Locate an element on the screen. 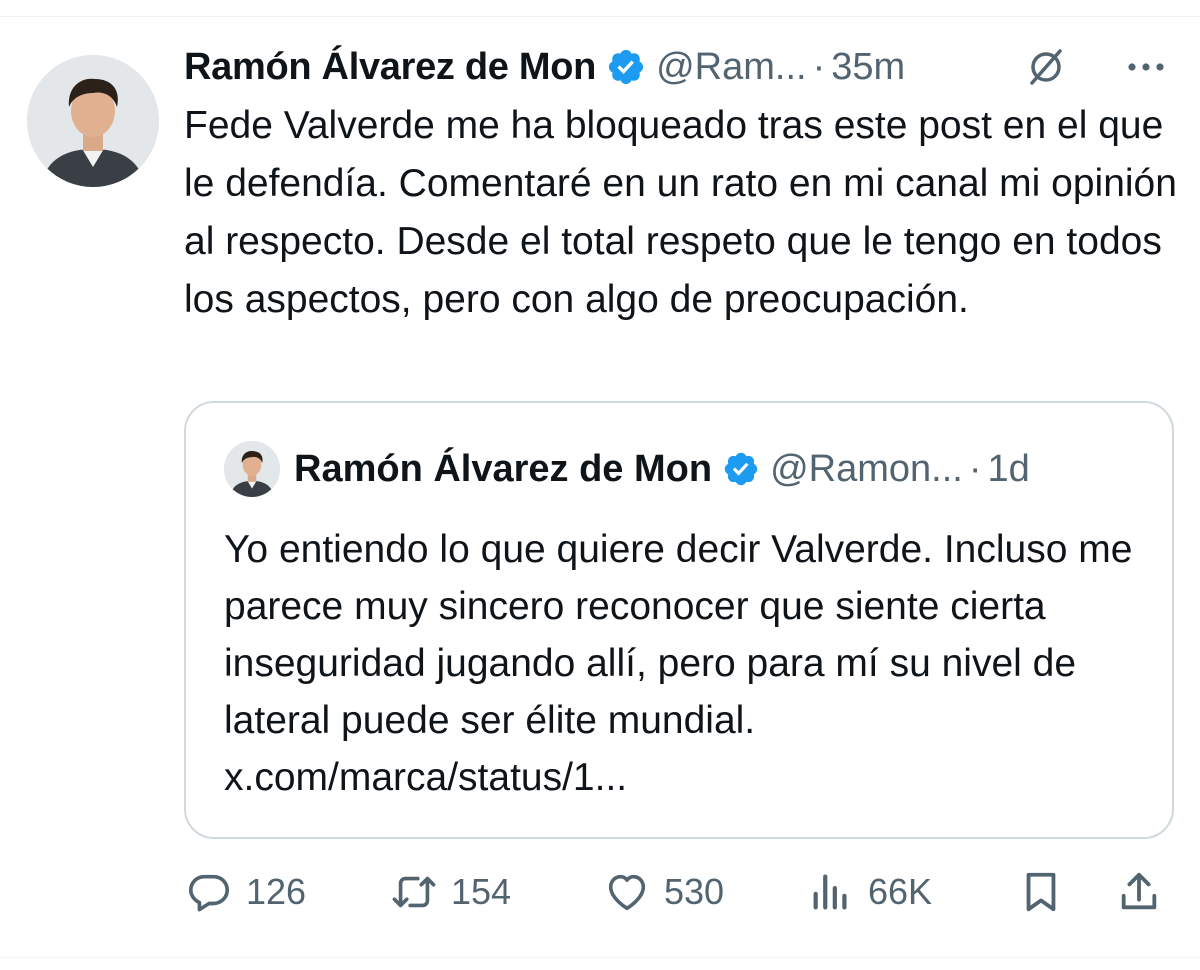 Image resolution: width=1200 pixels, height=970 pixels. author-name: Ramón Álvarez de Mon is located at coordinates (390, 67).